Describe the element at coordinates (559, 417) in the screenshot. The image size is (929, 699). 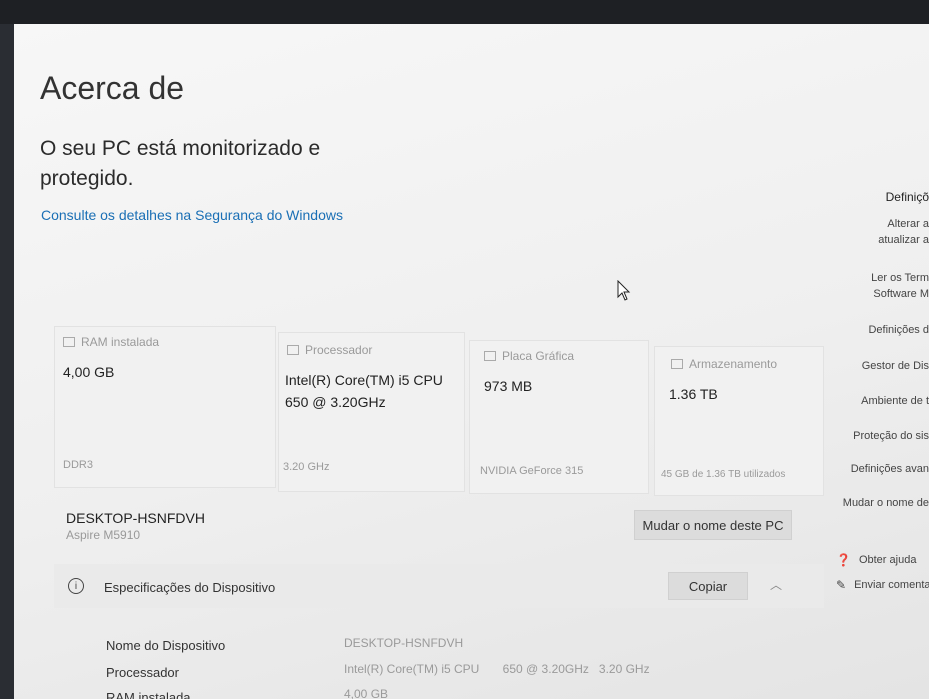
I see `graphics-card: Placa Gráfica 973 MB NVIDIA GeForce 315` at that location.